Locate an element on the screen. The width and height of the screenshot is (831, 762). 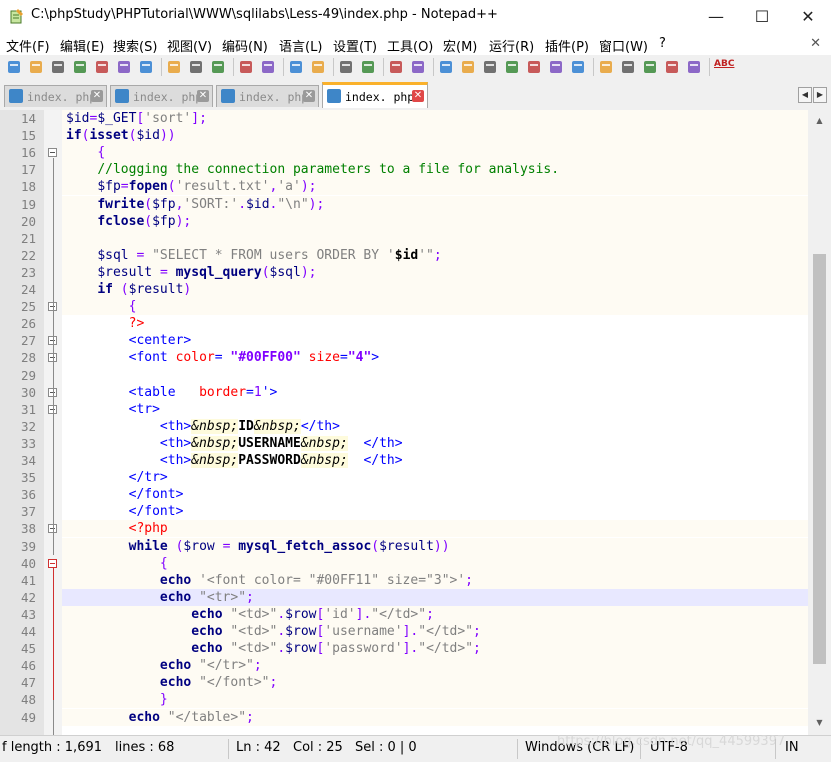
code-line: 15 if(isset($id)) is located at coordinates (404, 135).